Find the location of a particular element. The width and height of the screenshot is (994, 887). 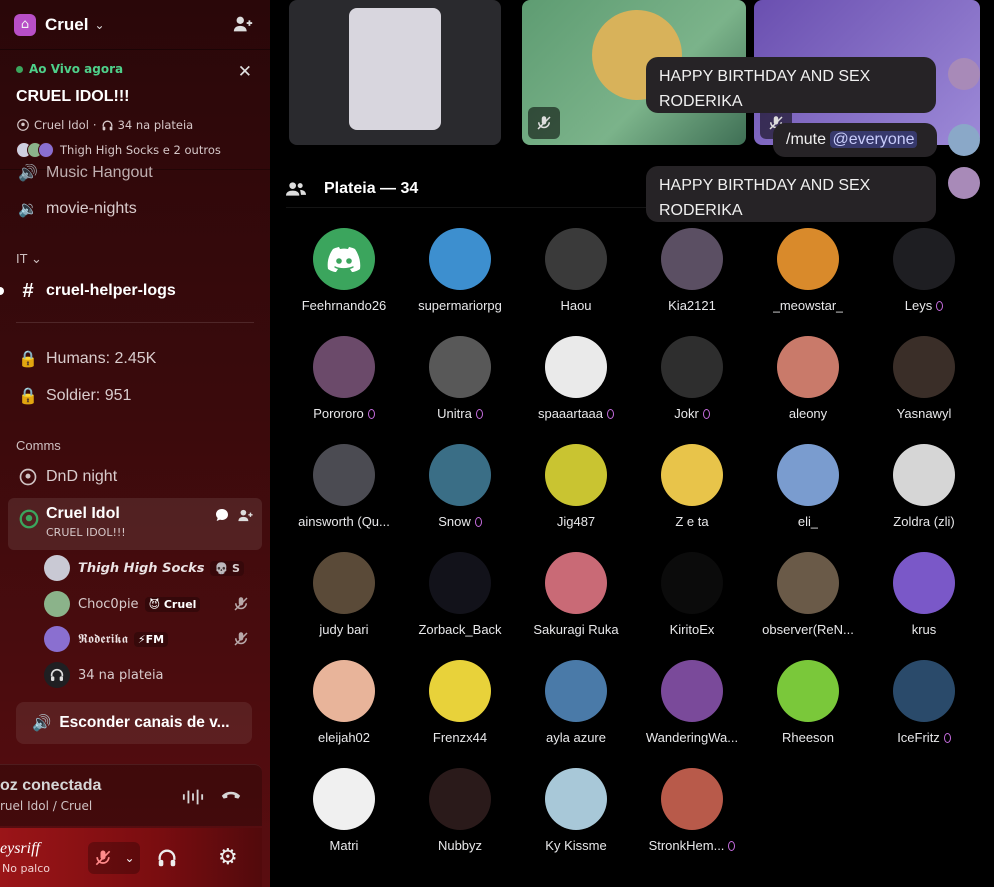

audience-member: Feehrnando26 is located at coordinates (344, 282).